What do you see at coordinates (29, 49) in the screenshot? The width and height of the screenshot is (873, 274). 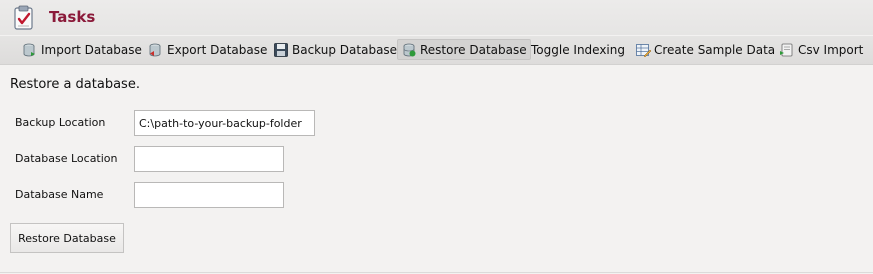 I see `database-import-icon` at bounding box center [29, 49].